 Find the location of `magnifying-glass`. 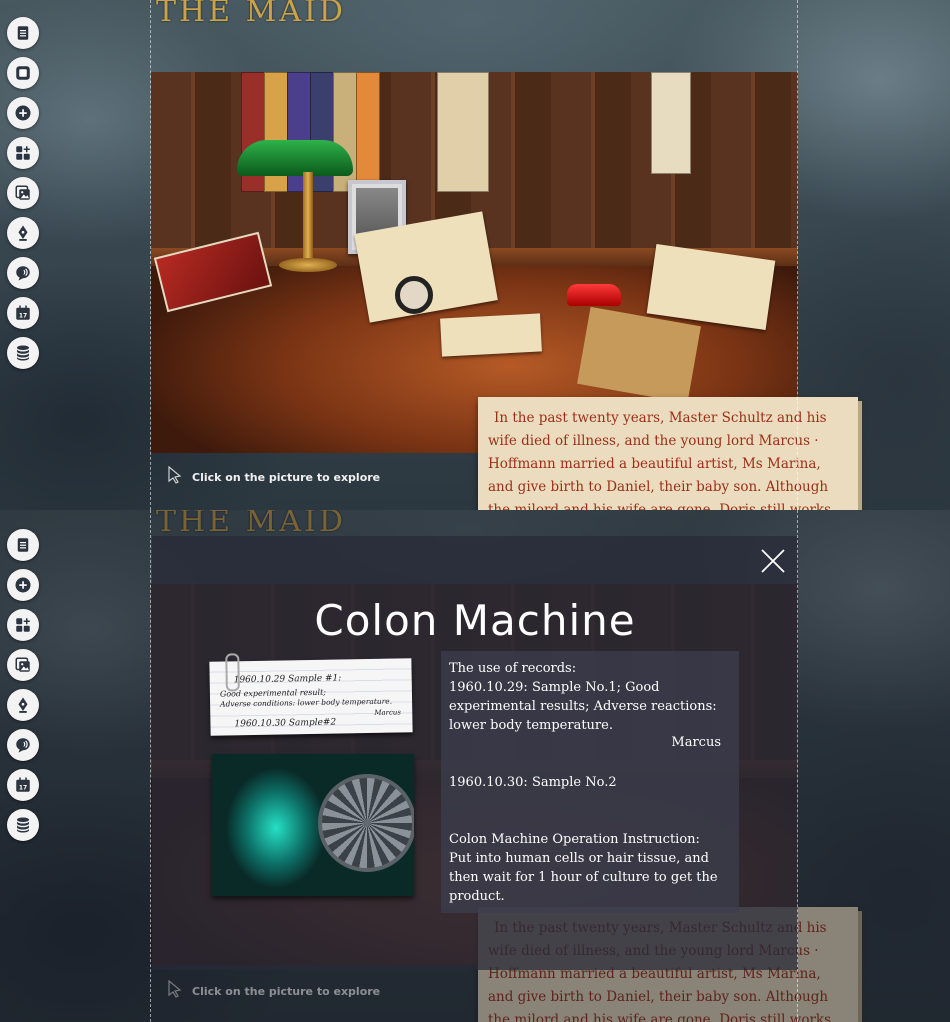

magnifying-glass is located at coordinates (414, 295).